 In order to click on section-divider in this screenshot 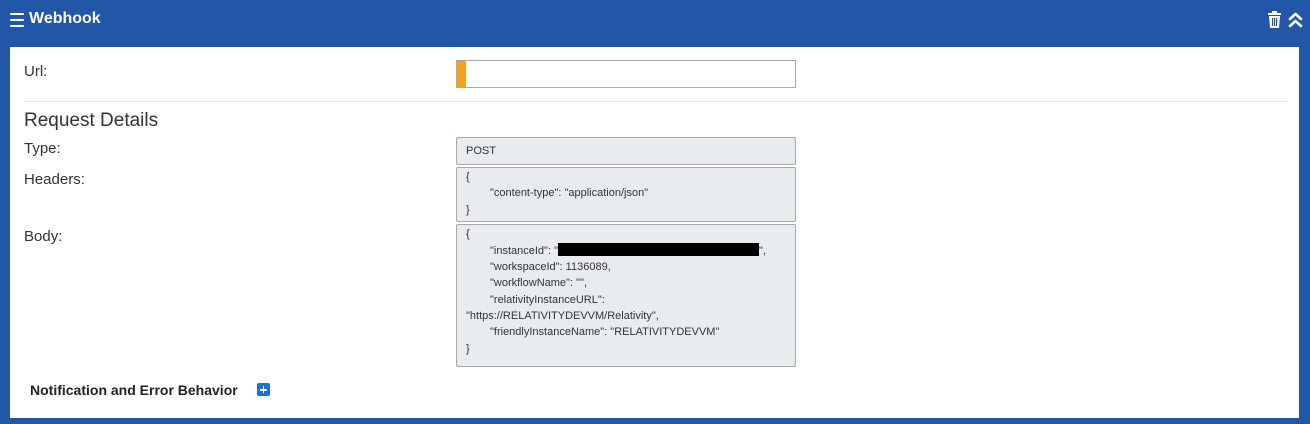, I will do `click(656, 101)`.